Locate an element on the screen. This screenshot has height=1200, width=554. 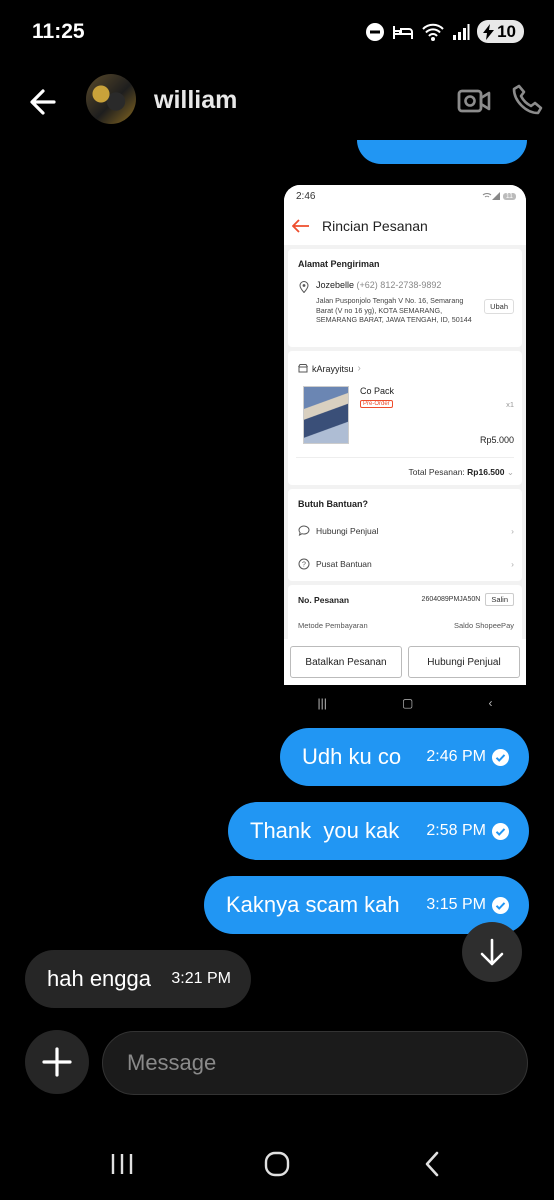
status-bar: 11:25 10 is located at coordinates (277, 32).